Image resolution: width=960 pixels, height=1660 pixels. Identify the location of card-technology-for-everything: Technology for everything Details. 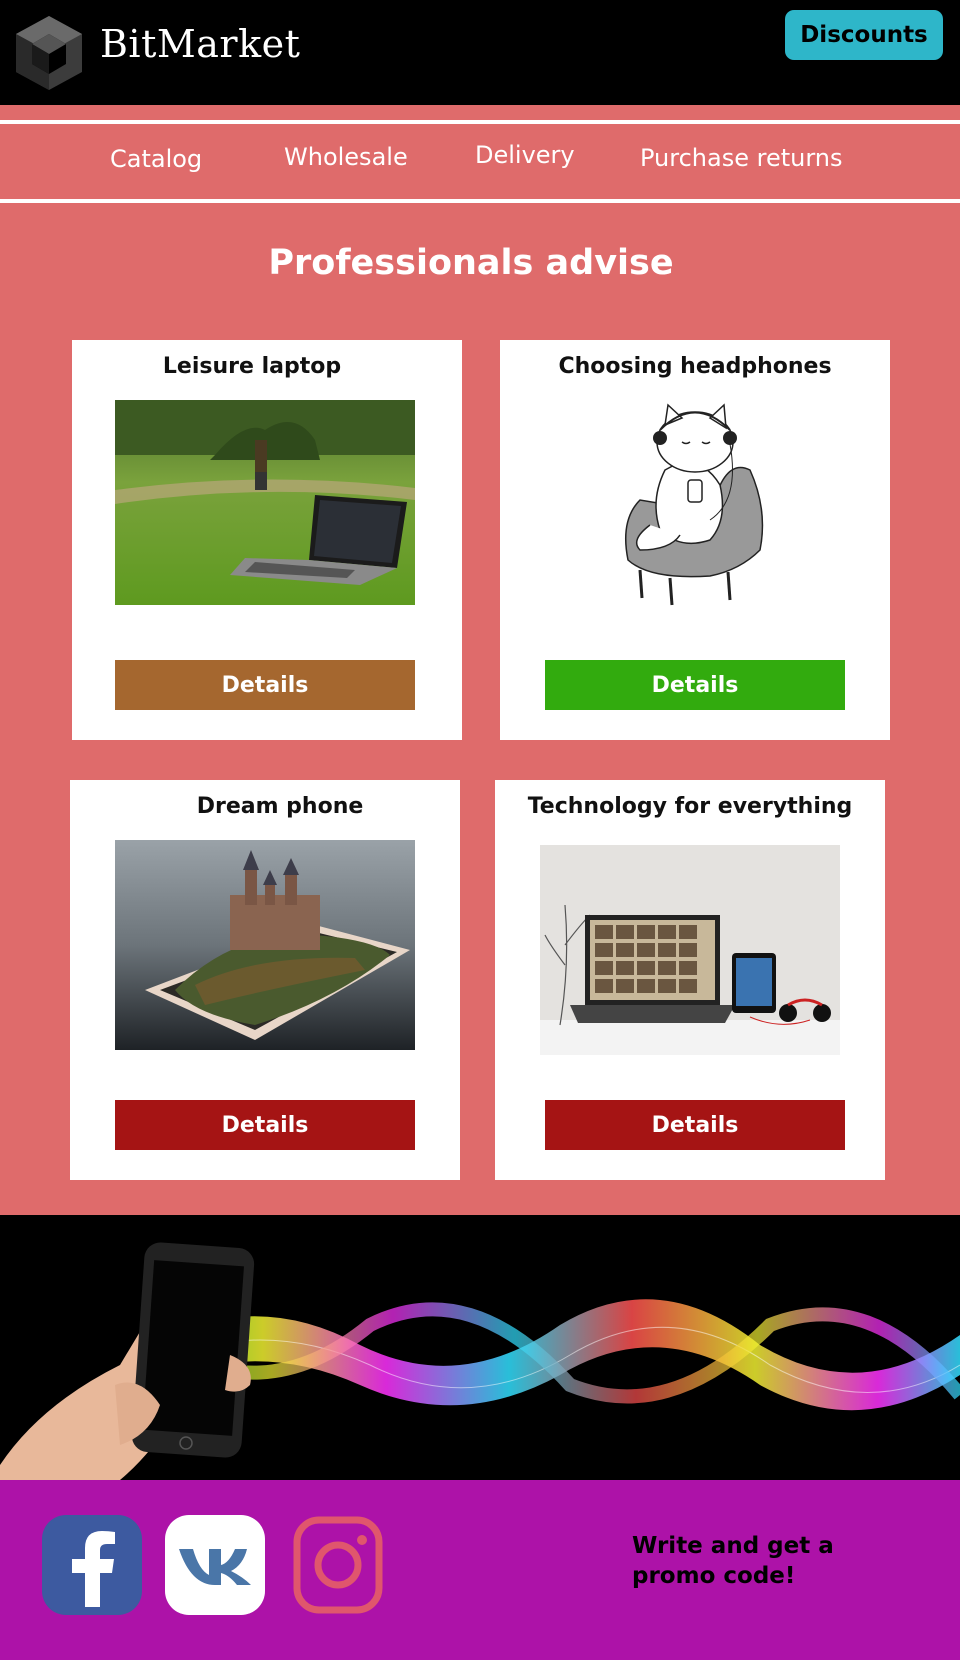
(690, 980).